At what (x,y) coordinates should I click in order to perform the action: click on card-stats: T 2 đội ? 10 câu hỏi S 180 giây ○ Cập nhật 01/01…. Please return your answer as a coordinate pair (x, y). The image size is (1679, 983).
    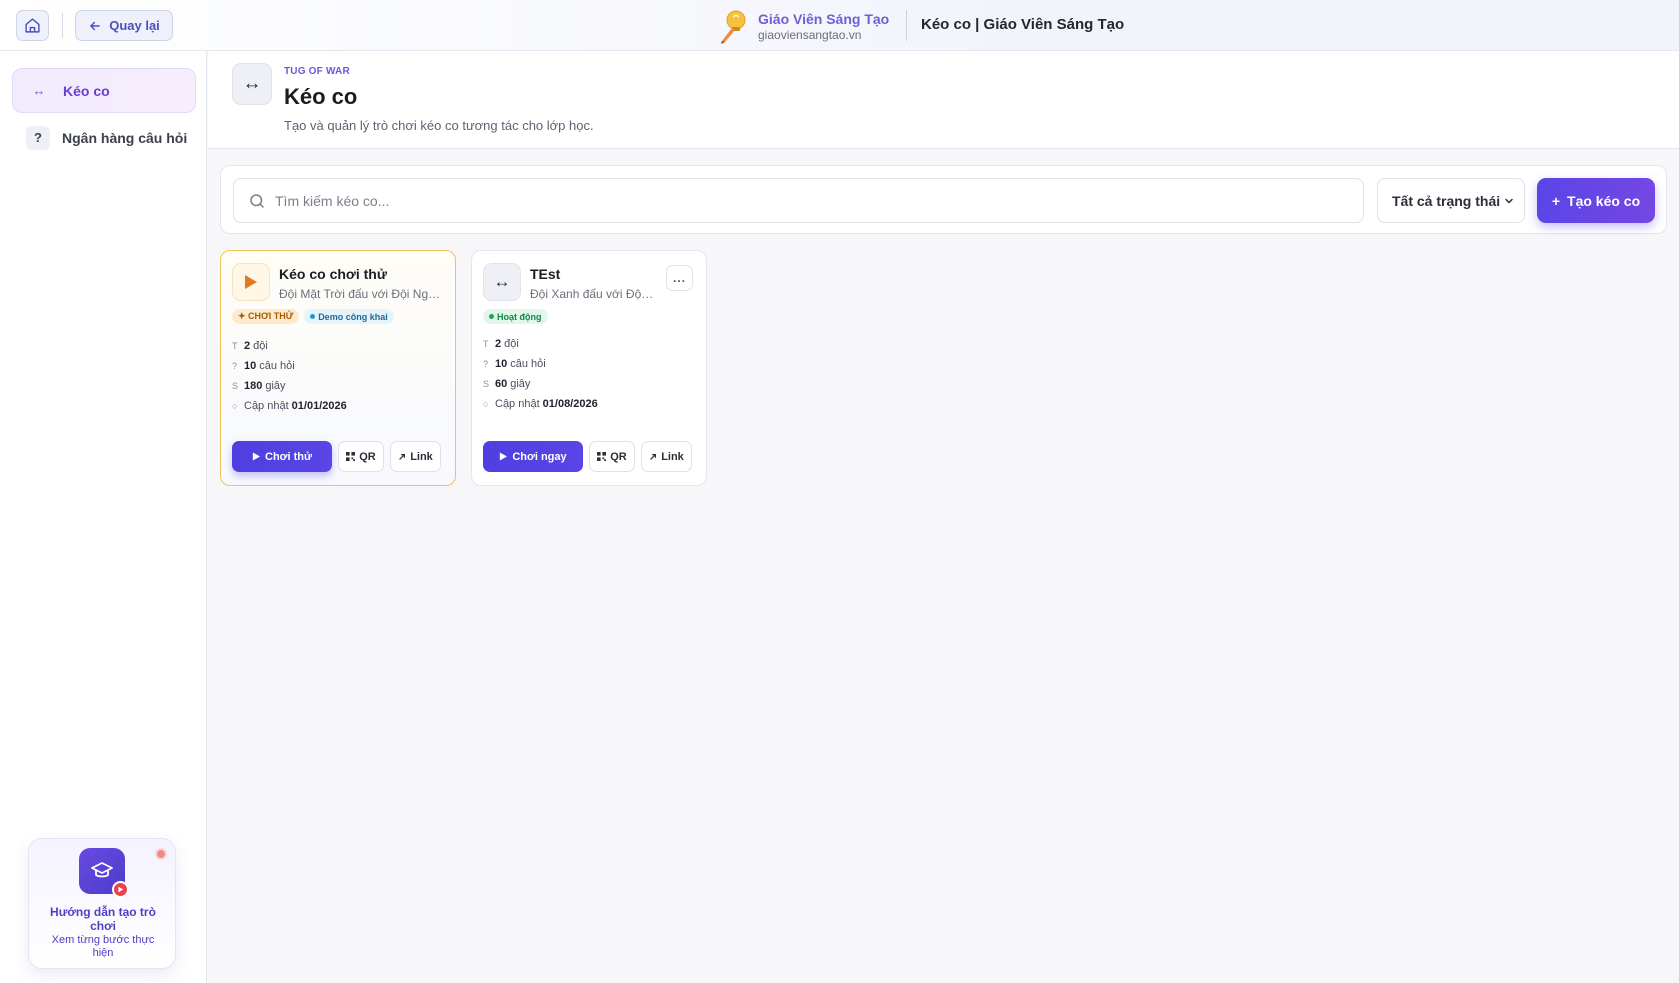
    Looking at the image, I should click on (291, 376).